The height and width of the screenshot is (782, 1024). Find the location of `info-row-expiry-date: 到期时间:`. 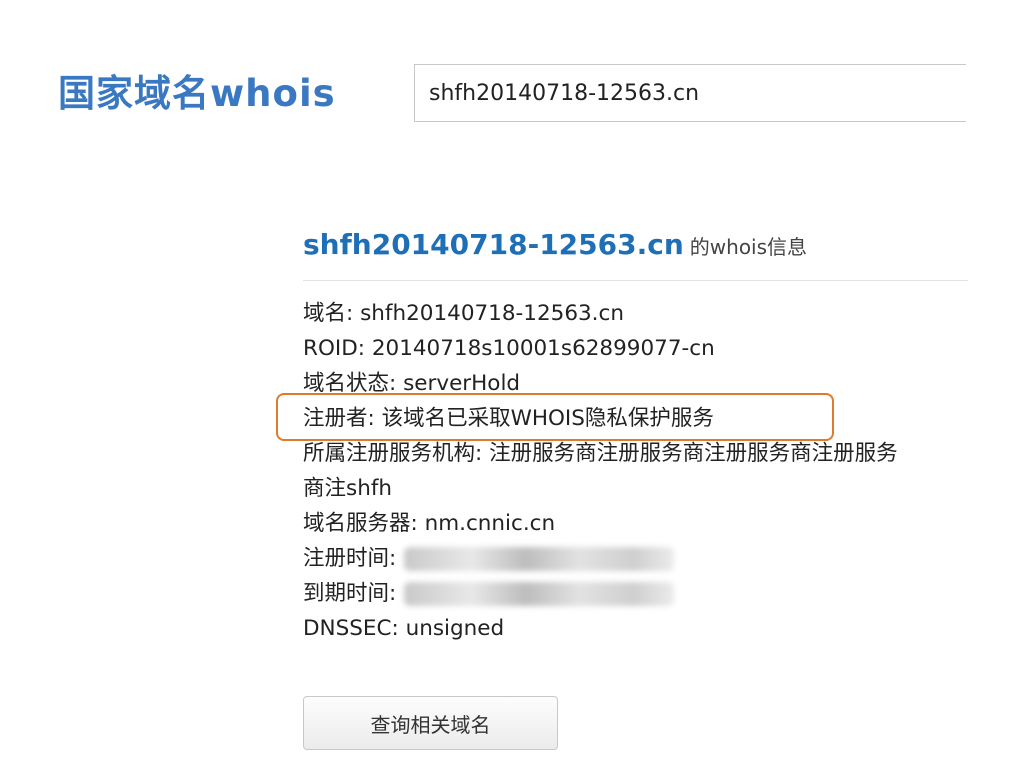

info-row-expiry-date: 到期时间: is located at coordinates (635, 593).